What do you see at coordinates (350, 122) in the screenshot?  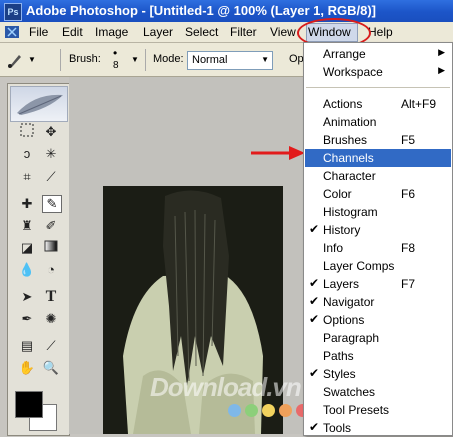 I see `menu-item-label: Animation` at bounding box center [350, 122].